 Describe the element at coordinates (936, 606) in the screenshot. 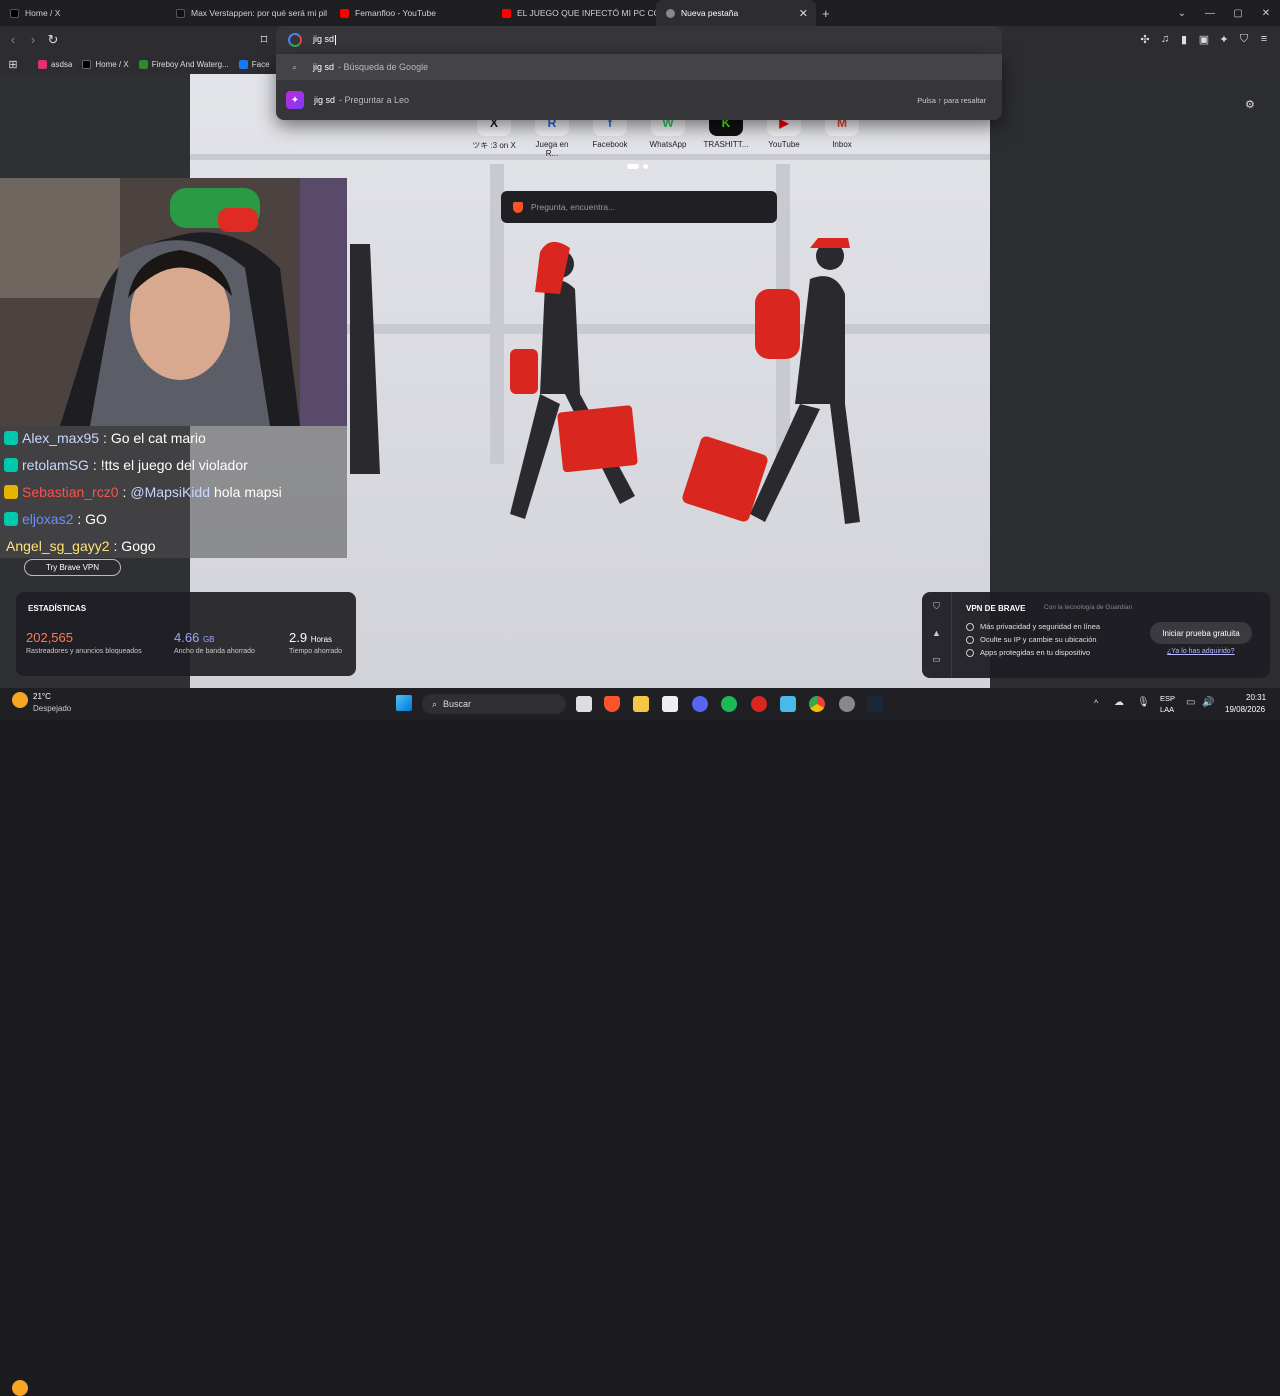

I see `shield-icon: ⛉` at that location.